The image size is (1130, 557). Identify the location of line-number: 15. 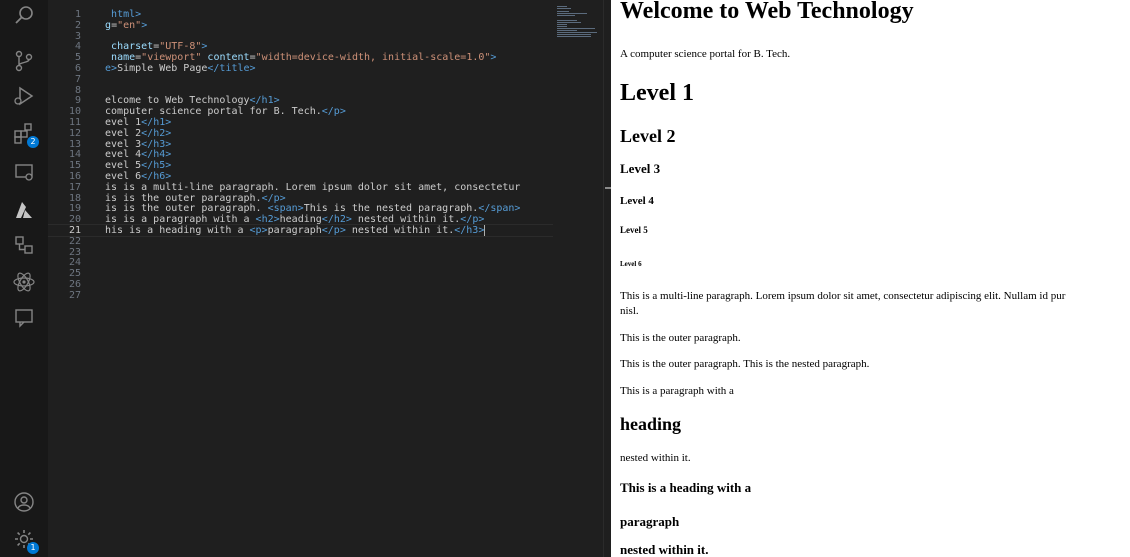
(74, 166).